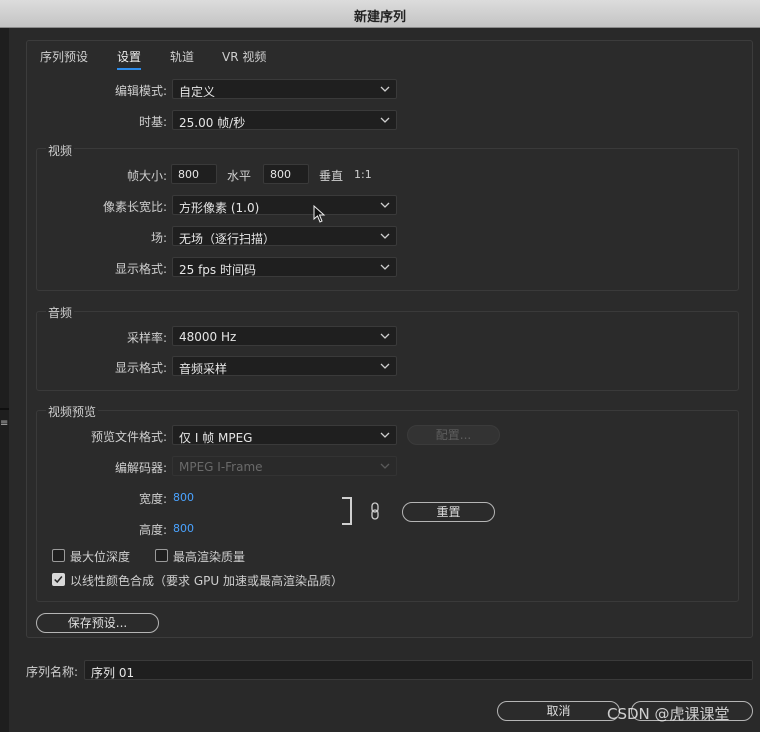 The height and width of the screenshot is (732, 760). What do you see at coordinates (216, 438) in the screenshot?
I see `preview-file-format-value: 仅 I 帧 MPEG` at bounding box center [216, 438].